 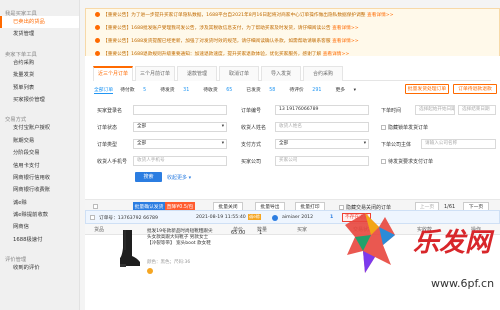 What do you see at coordinates (396, 145) in the screenshot?
I see `company-label: 下单公司主体` at bounding box center [396, 145].